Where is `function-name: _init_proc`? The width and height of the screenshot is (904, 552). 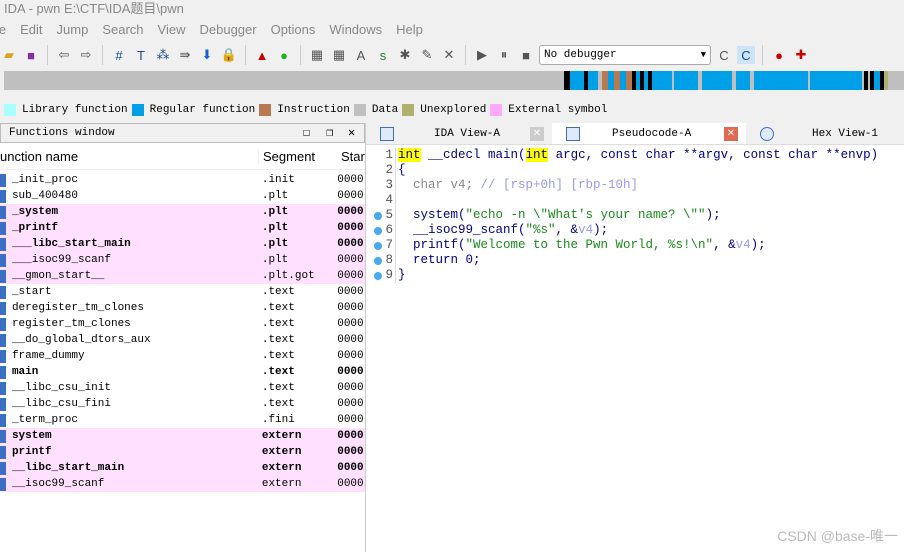
function-name: _init_proc is located at coordinates (44, 180).